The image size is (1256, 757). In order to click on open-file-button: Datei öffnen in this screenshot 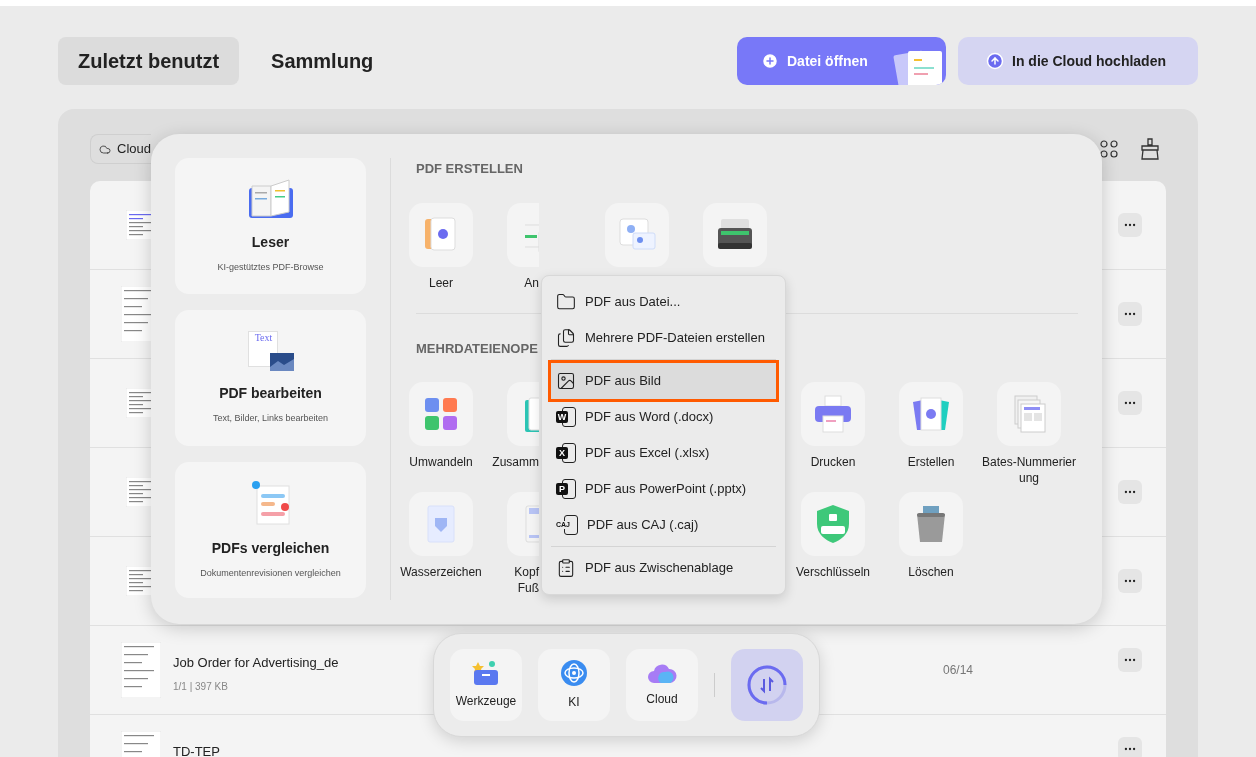, I will do `click(841, 61)`.